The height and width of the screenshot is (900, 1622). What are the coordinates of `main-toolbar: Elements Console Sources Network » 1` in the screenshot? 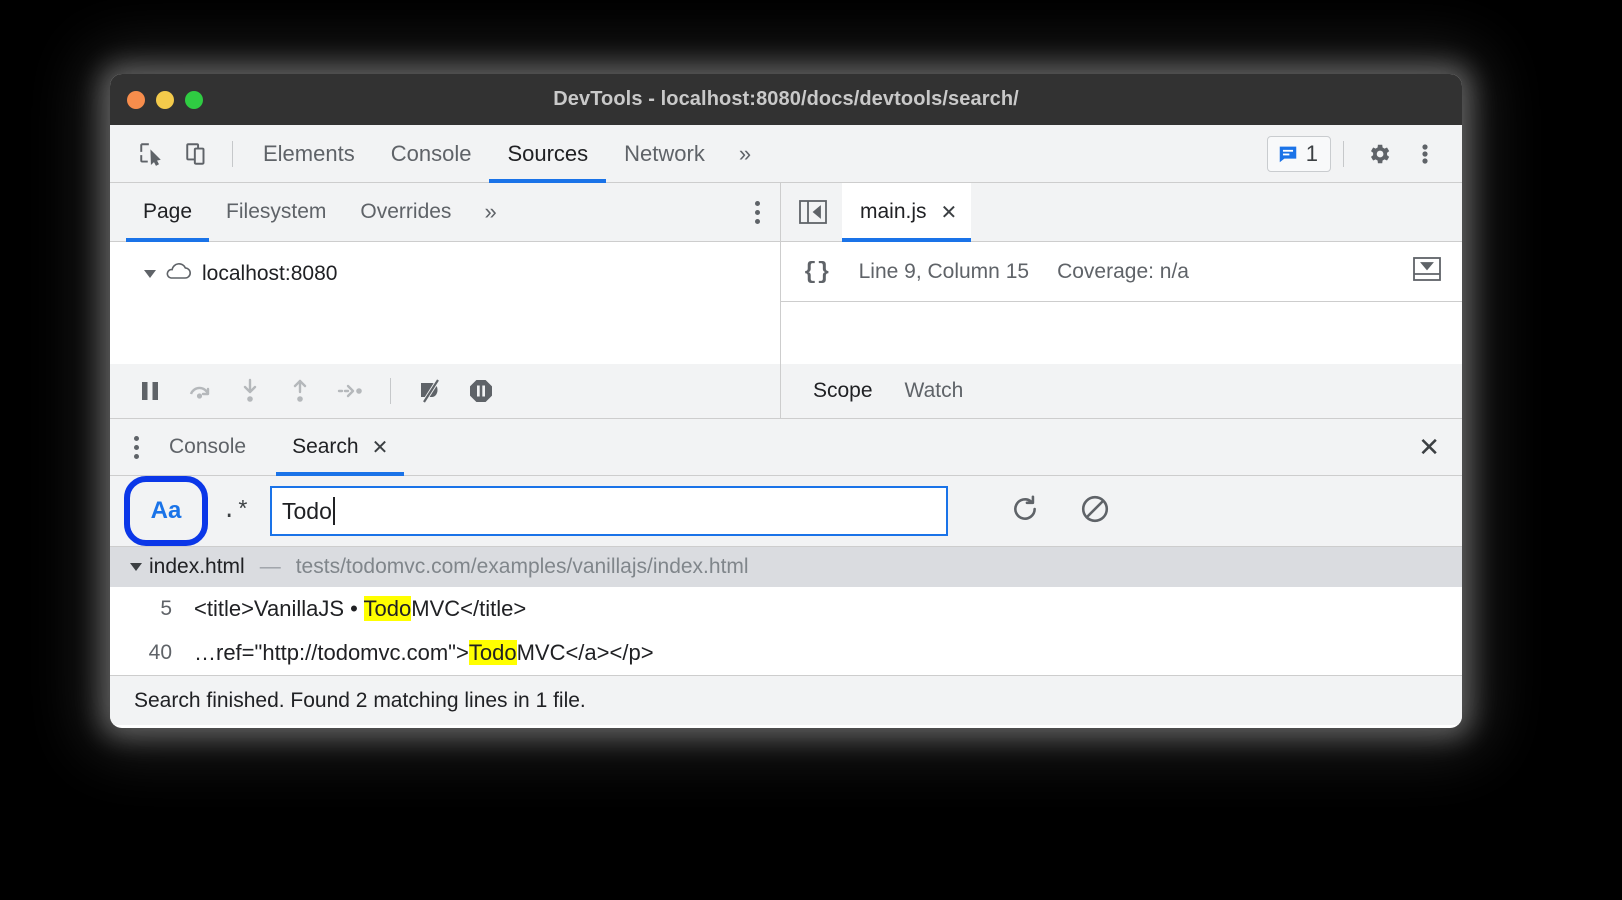 It's located at (786, 154).